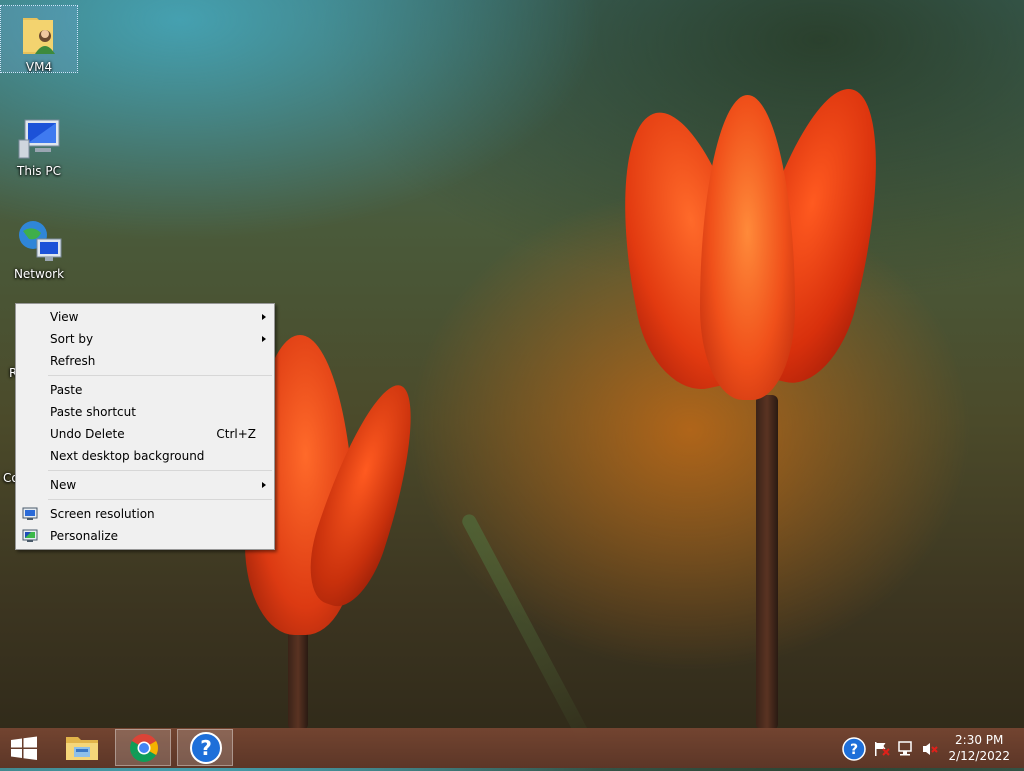  What do you see at coordinates (127, 456) in the screenshot?
I see `menu-item-label: Next desktop background` at bounding box center [127, 456].